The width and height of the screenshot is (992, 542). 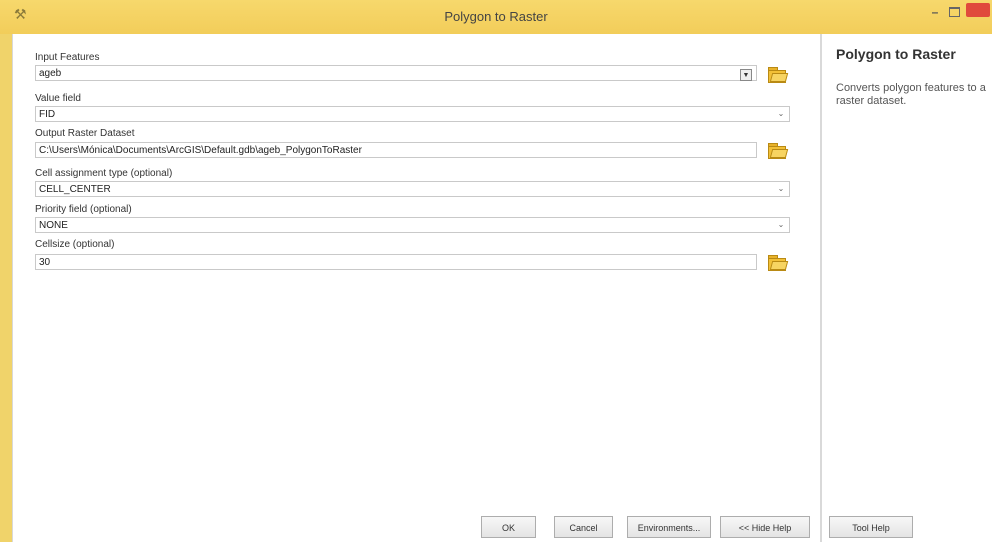 What do you see at coordinates (412, 114) in the screenshot?
I see `value-field-select: FID` at bounding box center [412, 114].